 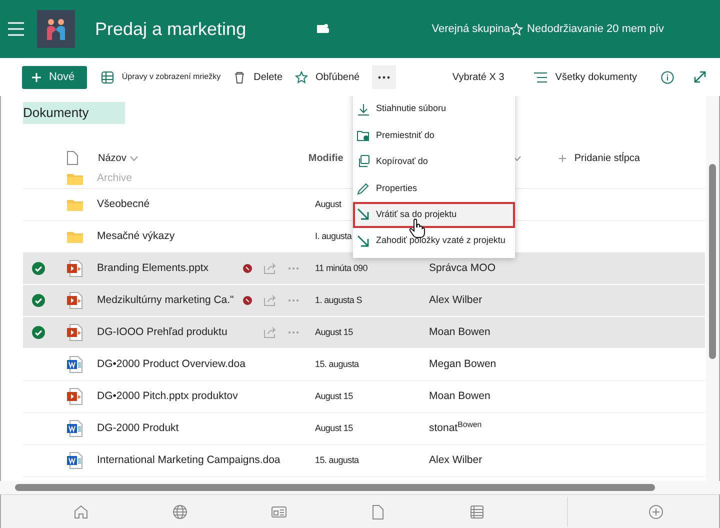 What do you see at coordinates (136, 236) in the screenshot?
I see `file-name: Mesačné výkazy` at bounding box center [136, 236].